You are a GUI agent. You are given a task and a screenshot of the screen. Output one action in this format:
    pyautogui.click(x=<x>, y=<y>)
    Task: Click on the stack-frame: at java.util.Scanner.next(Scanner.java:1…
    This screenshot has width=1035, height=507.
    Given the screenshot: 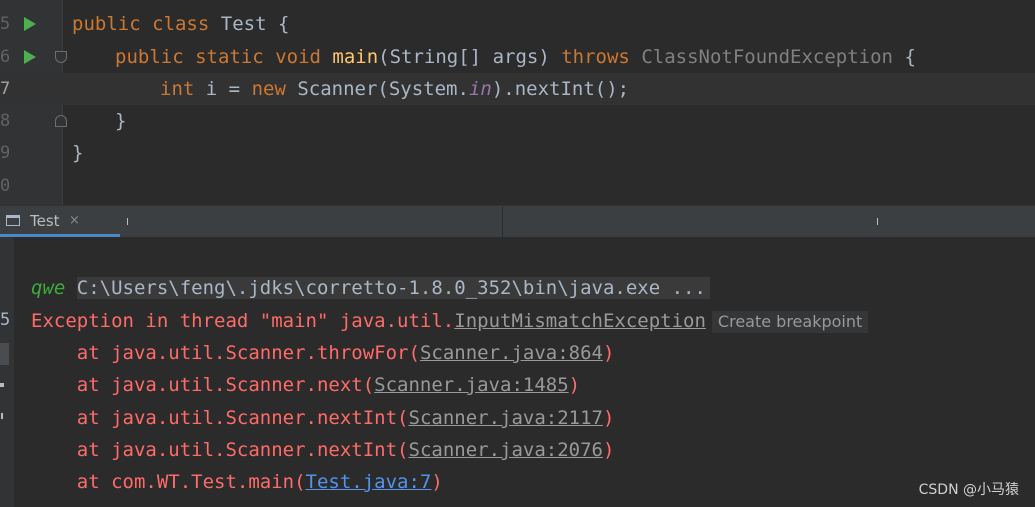 What is the action you would take?
    pyautogui.click(x=305, y=385)
    